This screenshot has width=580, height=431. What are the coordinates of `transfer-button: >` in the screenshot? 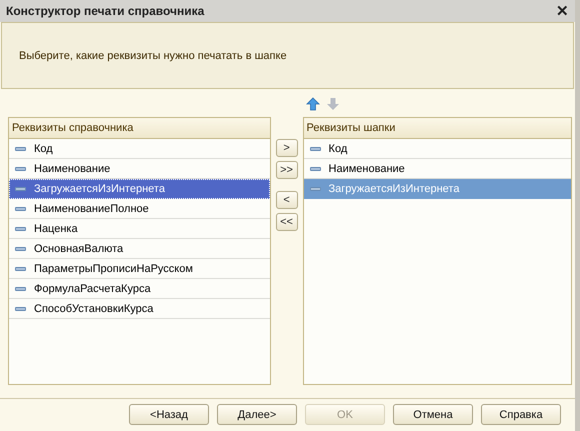 It's located at (287, 148).